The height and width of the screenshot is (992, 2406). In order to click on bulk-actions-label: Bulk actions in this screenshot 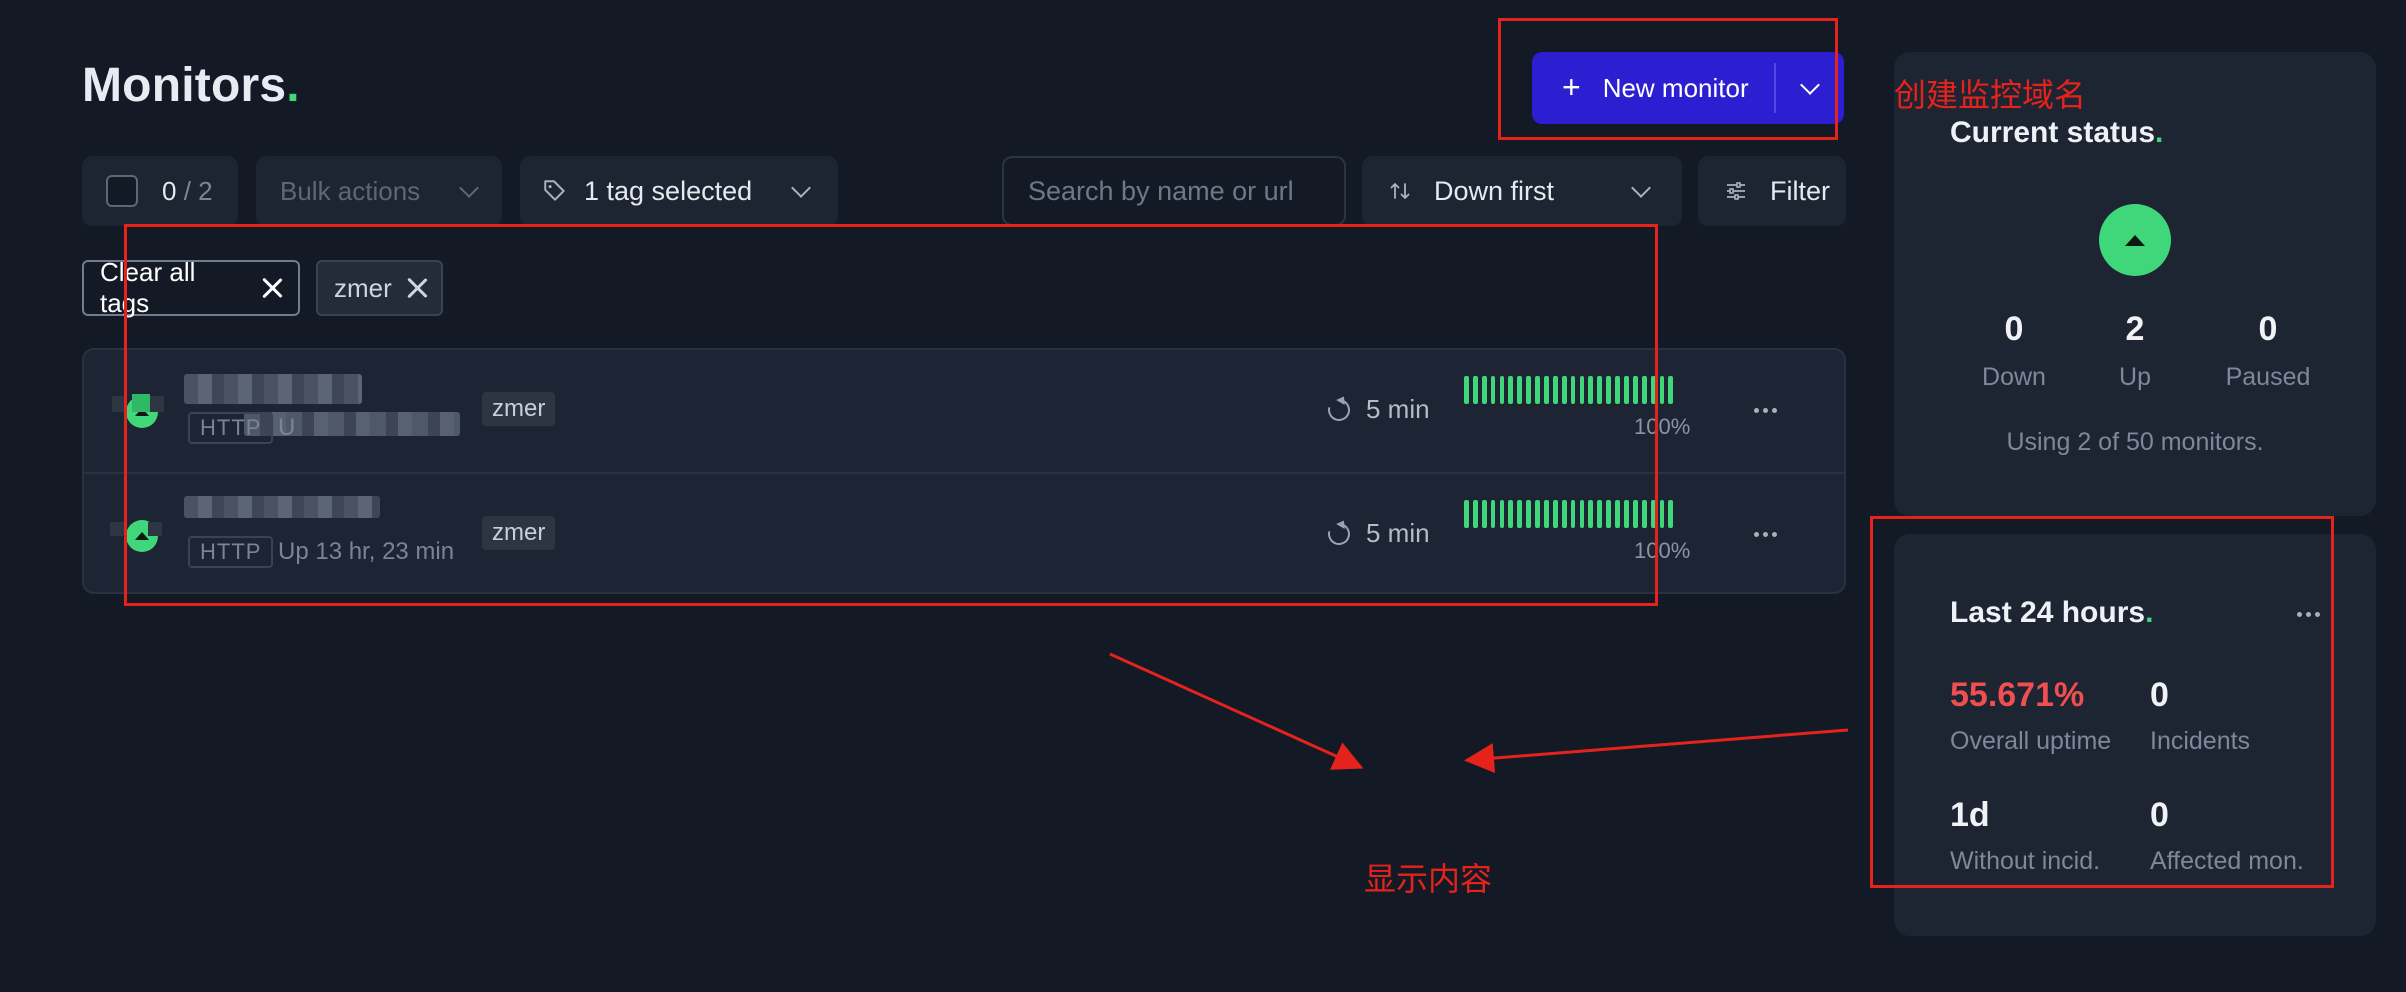, I will do `click(350, 190)`.